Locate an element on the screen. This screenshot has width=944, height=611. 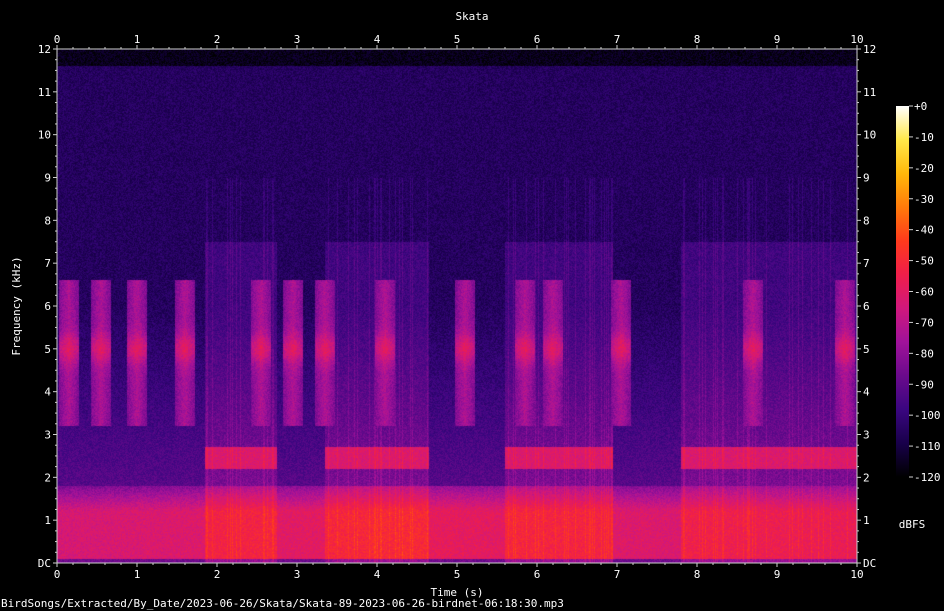
x-tick-label-top: 2 is located at coordinates (217, 39).